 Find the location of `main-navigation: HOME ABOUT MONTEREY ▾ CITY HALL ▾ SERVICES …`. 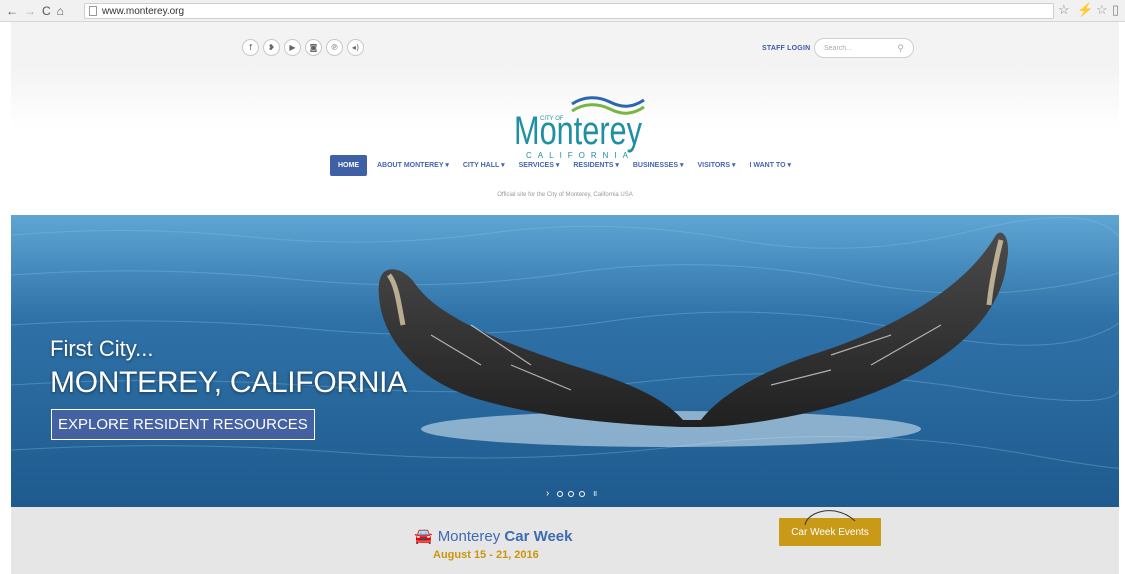

main-navigation: HOME ABOUT MONTEREY ▾ CITY HALL ▾ SERVICES … is located at coordinates (567, 165).